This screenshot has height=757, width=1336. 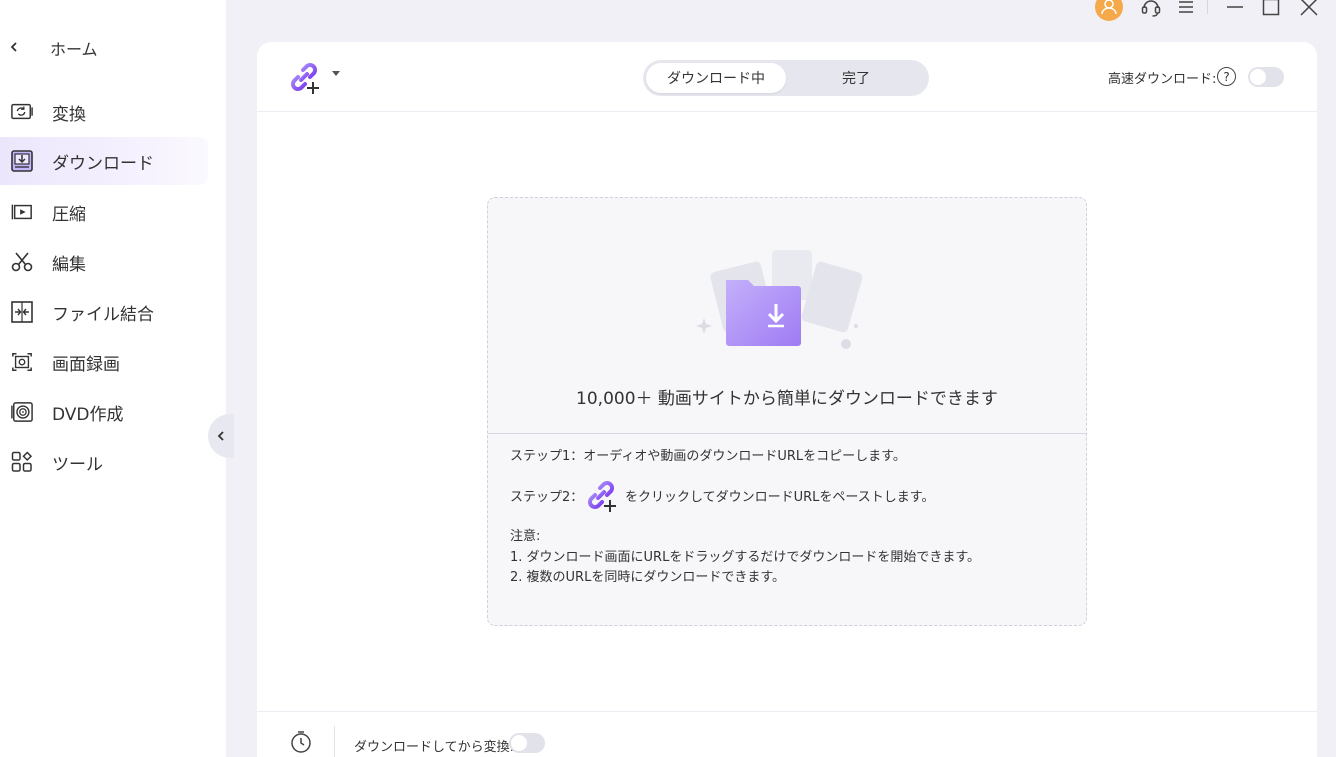 I want to click on sidebar-item-tools: ツール, so click(x=104, y=462).